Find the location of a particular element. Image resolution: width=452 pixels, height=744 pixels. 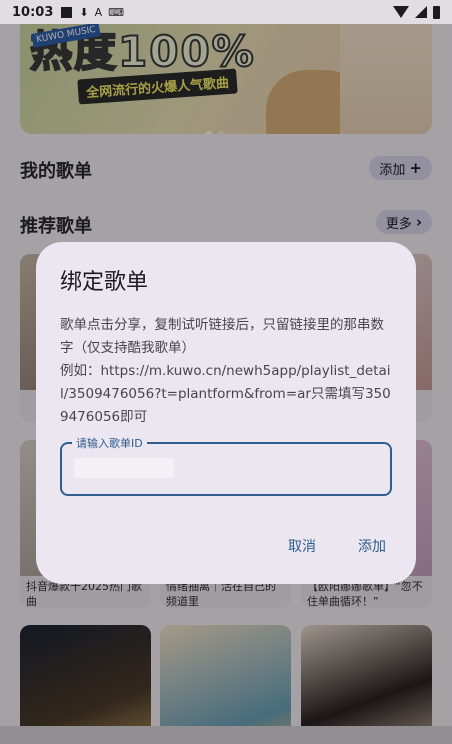

cancel-button: 取消 is located at coordinates (302, 546).